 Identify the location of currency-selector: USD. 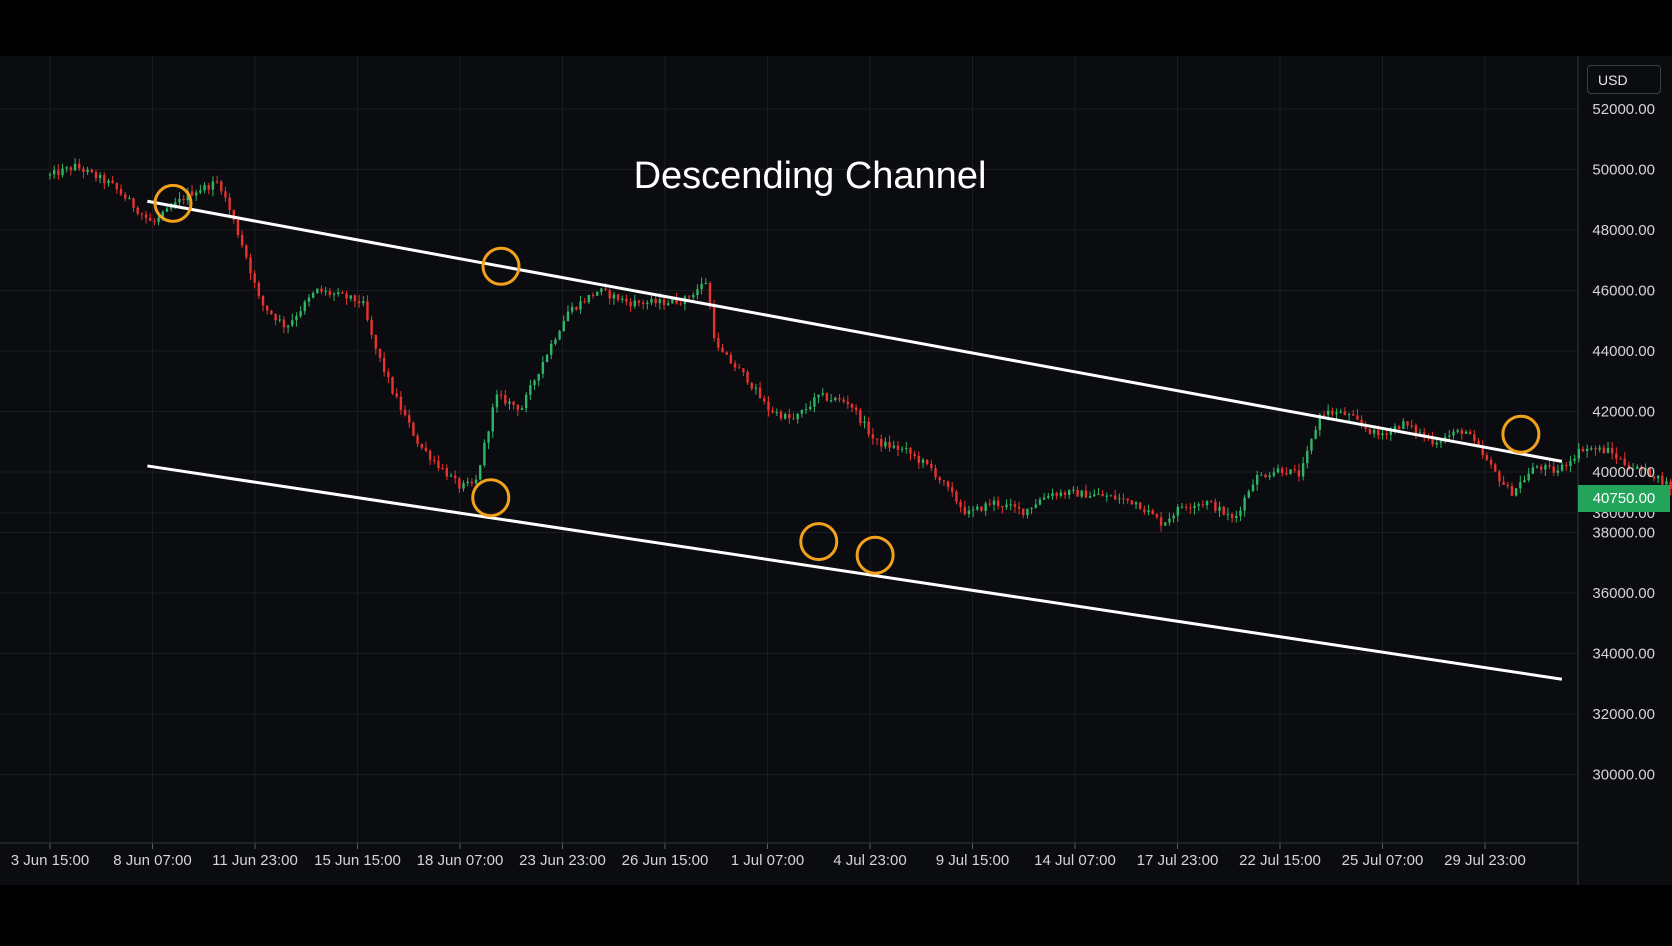
(1624, 79).